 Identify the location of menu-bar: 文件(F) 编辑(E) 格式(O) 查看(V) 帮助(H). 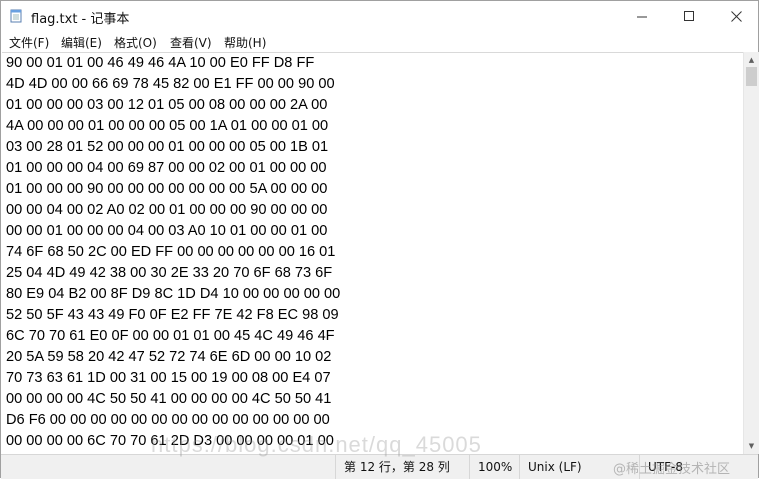
(379, 42).